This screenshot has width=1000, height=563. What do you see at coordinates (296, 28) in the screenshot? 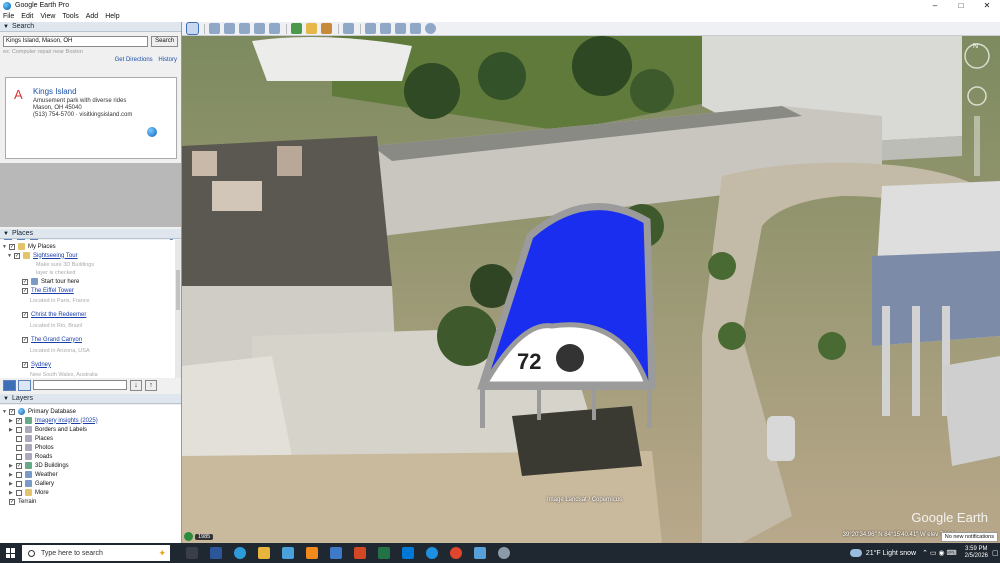
I see `historical-imagery-icon` at bounding box center [296, 28].